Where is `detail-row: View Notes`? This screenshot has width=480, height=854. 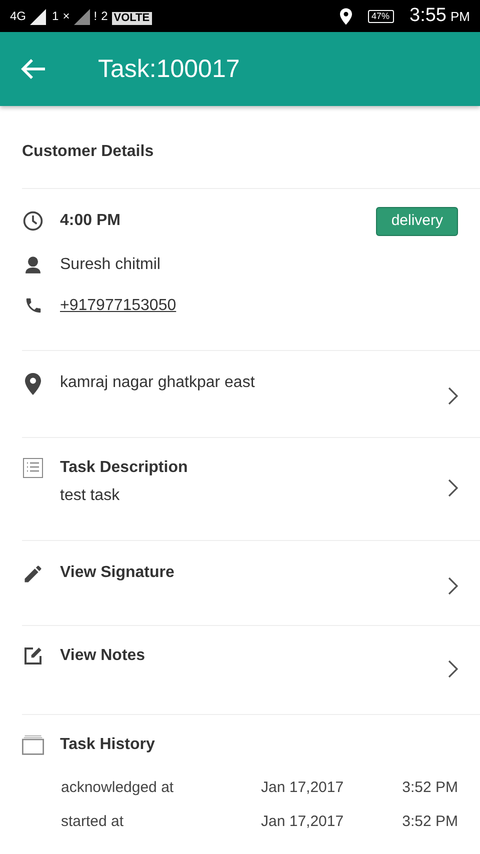 detail-row: View Notes is located at coordinates (240, 670).